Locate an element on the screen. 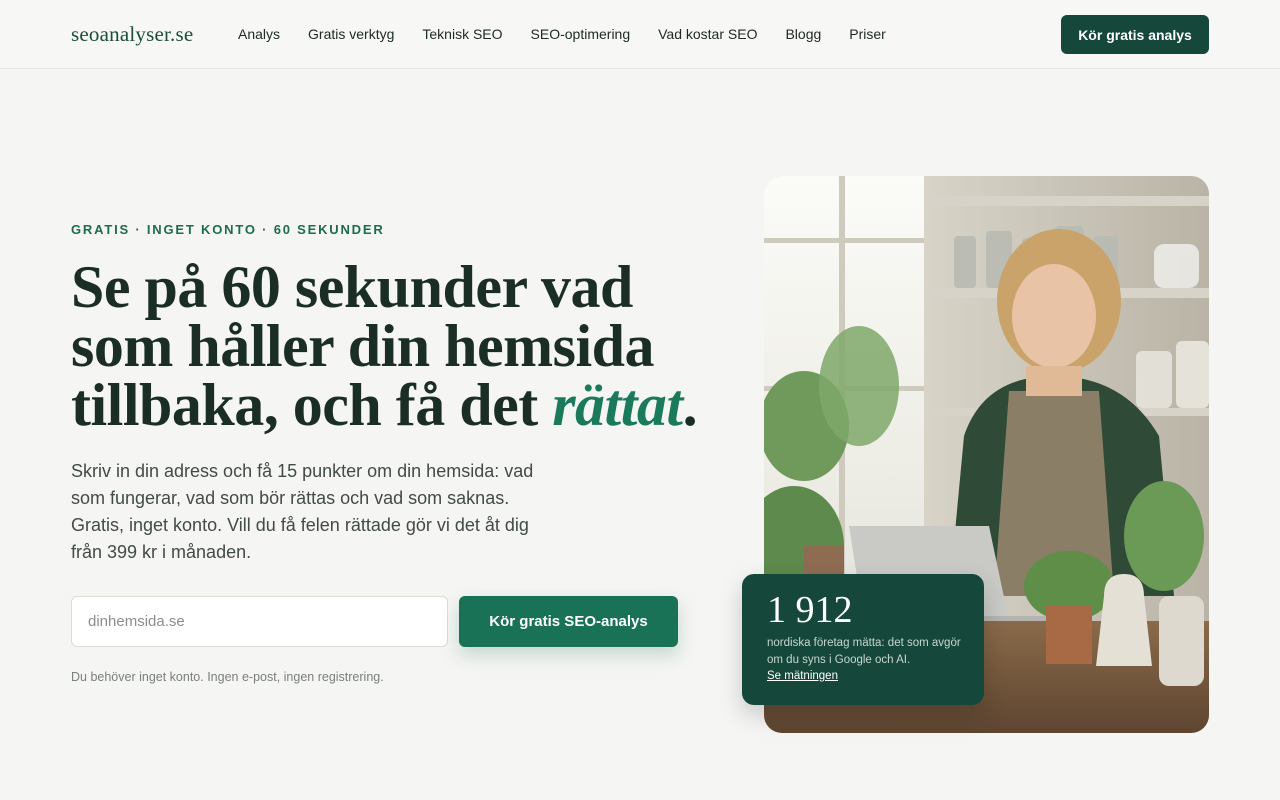 Image resolution: width=1280 pixels, height=800 pixels. headline-end: . is located at coordinates (690, 405).